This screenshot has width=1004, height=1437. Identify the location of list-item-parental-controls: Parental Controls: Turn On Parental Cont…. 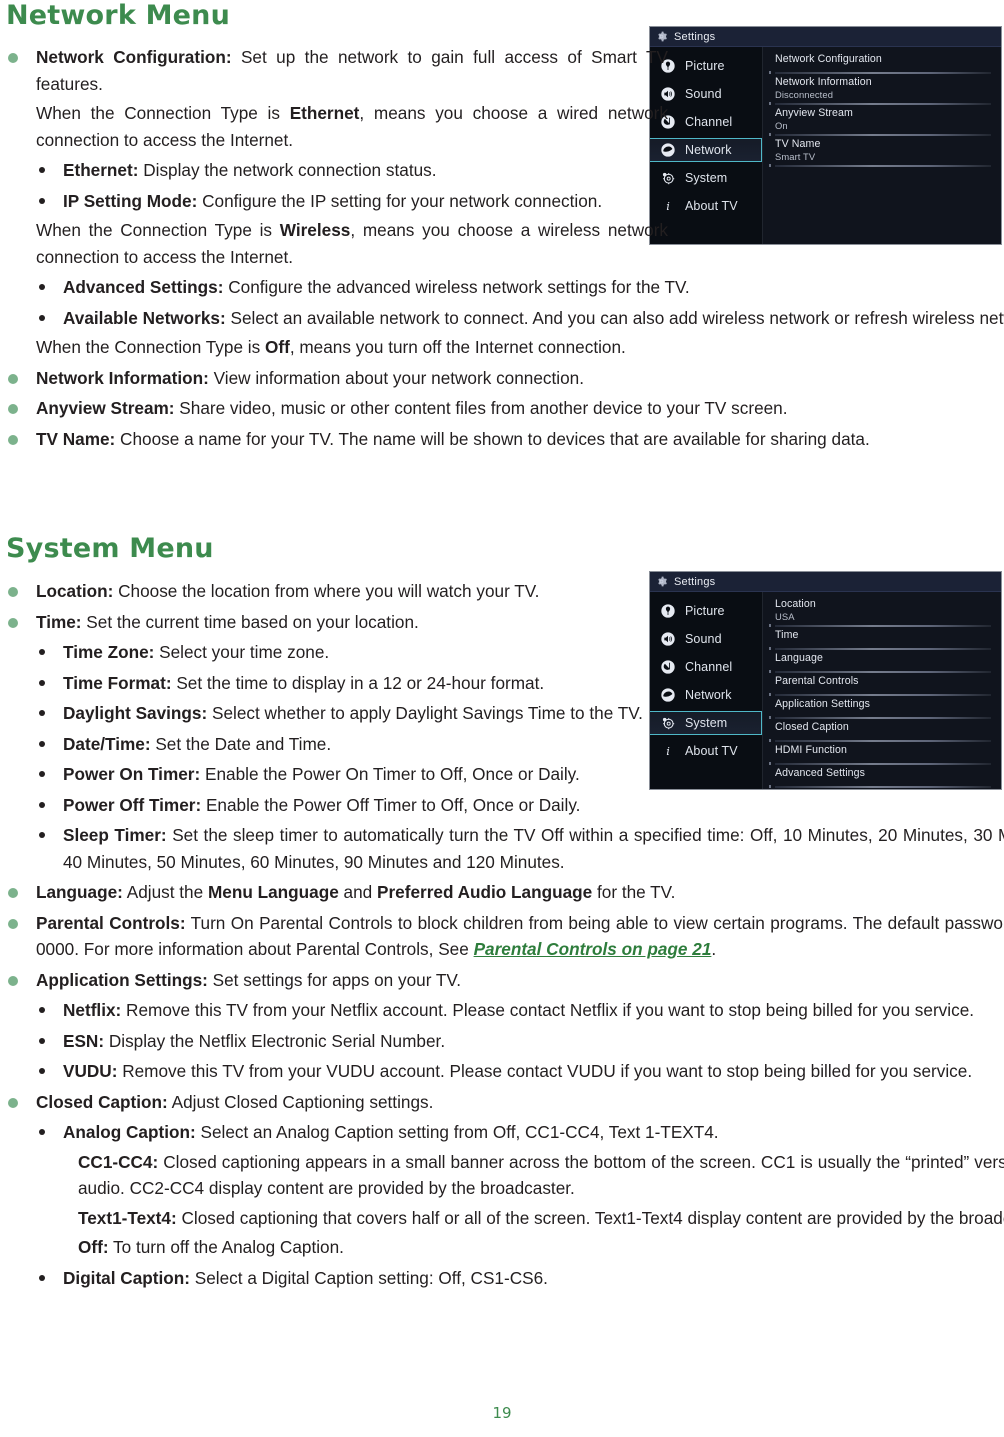
(505, 936).